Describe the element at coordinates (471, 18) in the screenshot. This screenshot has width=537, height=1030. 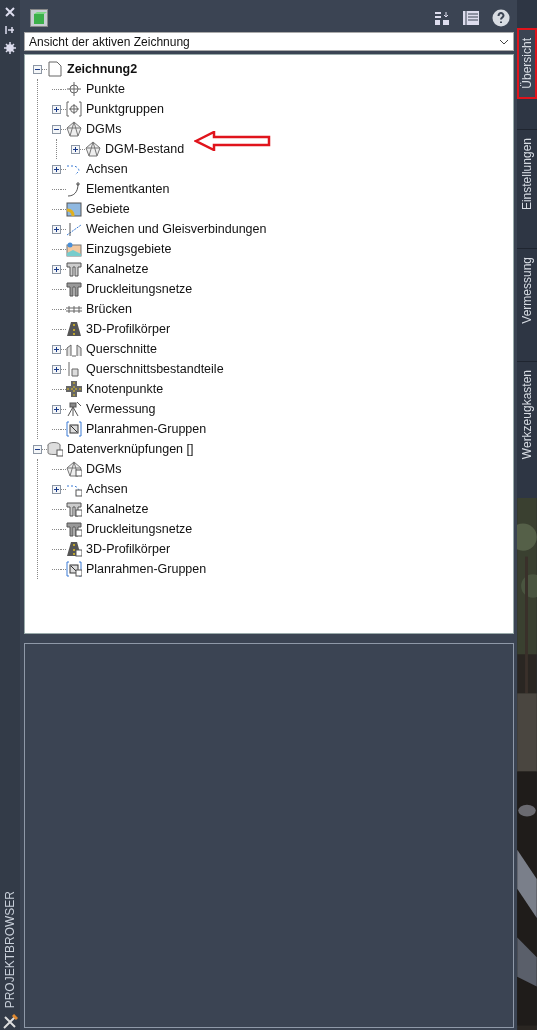
I see `table-icon` at that location.